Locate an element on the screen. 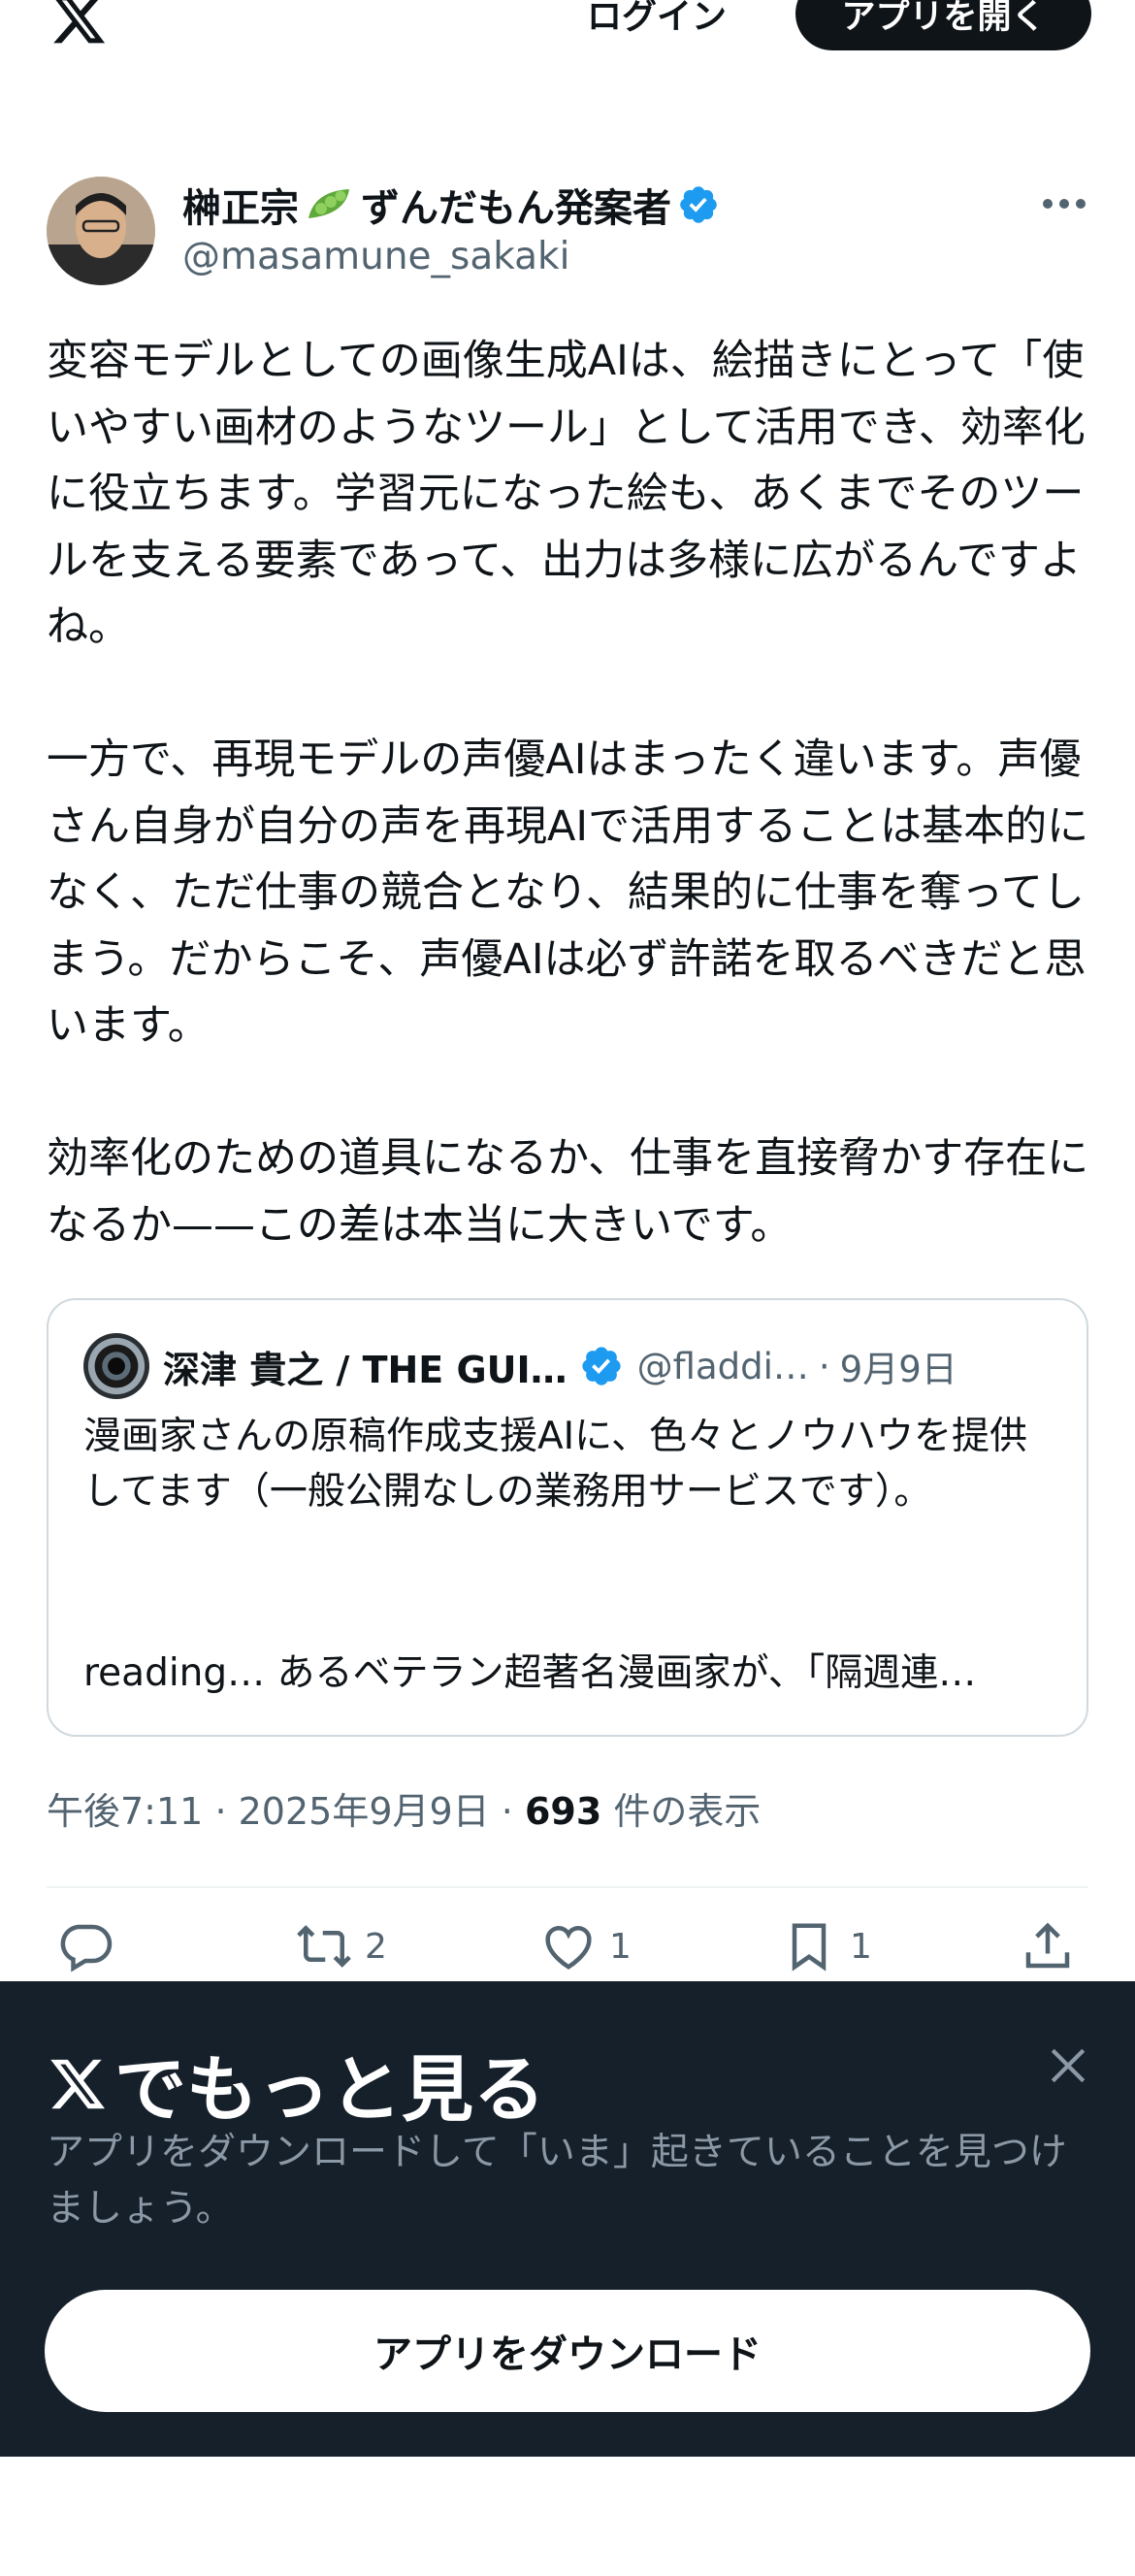  tweet-actions: 2 1 1 is located at coordinates (567, 1946).